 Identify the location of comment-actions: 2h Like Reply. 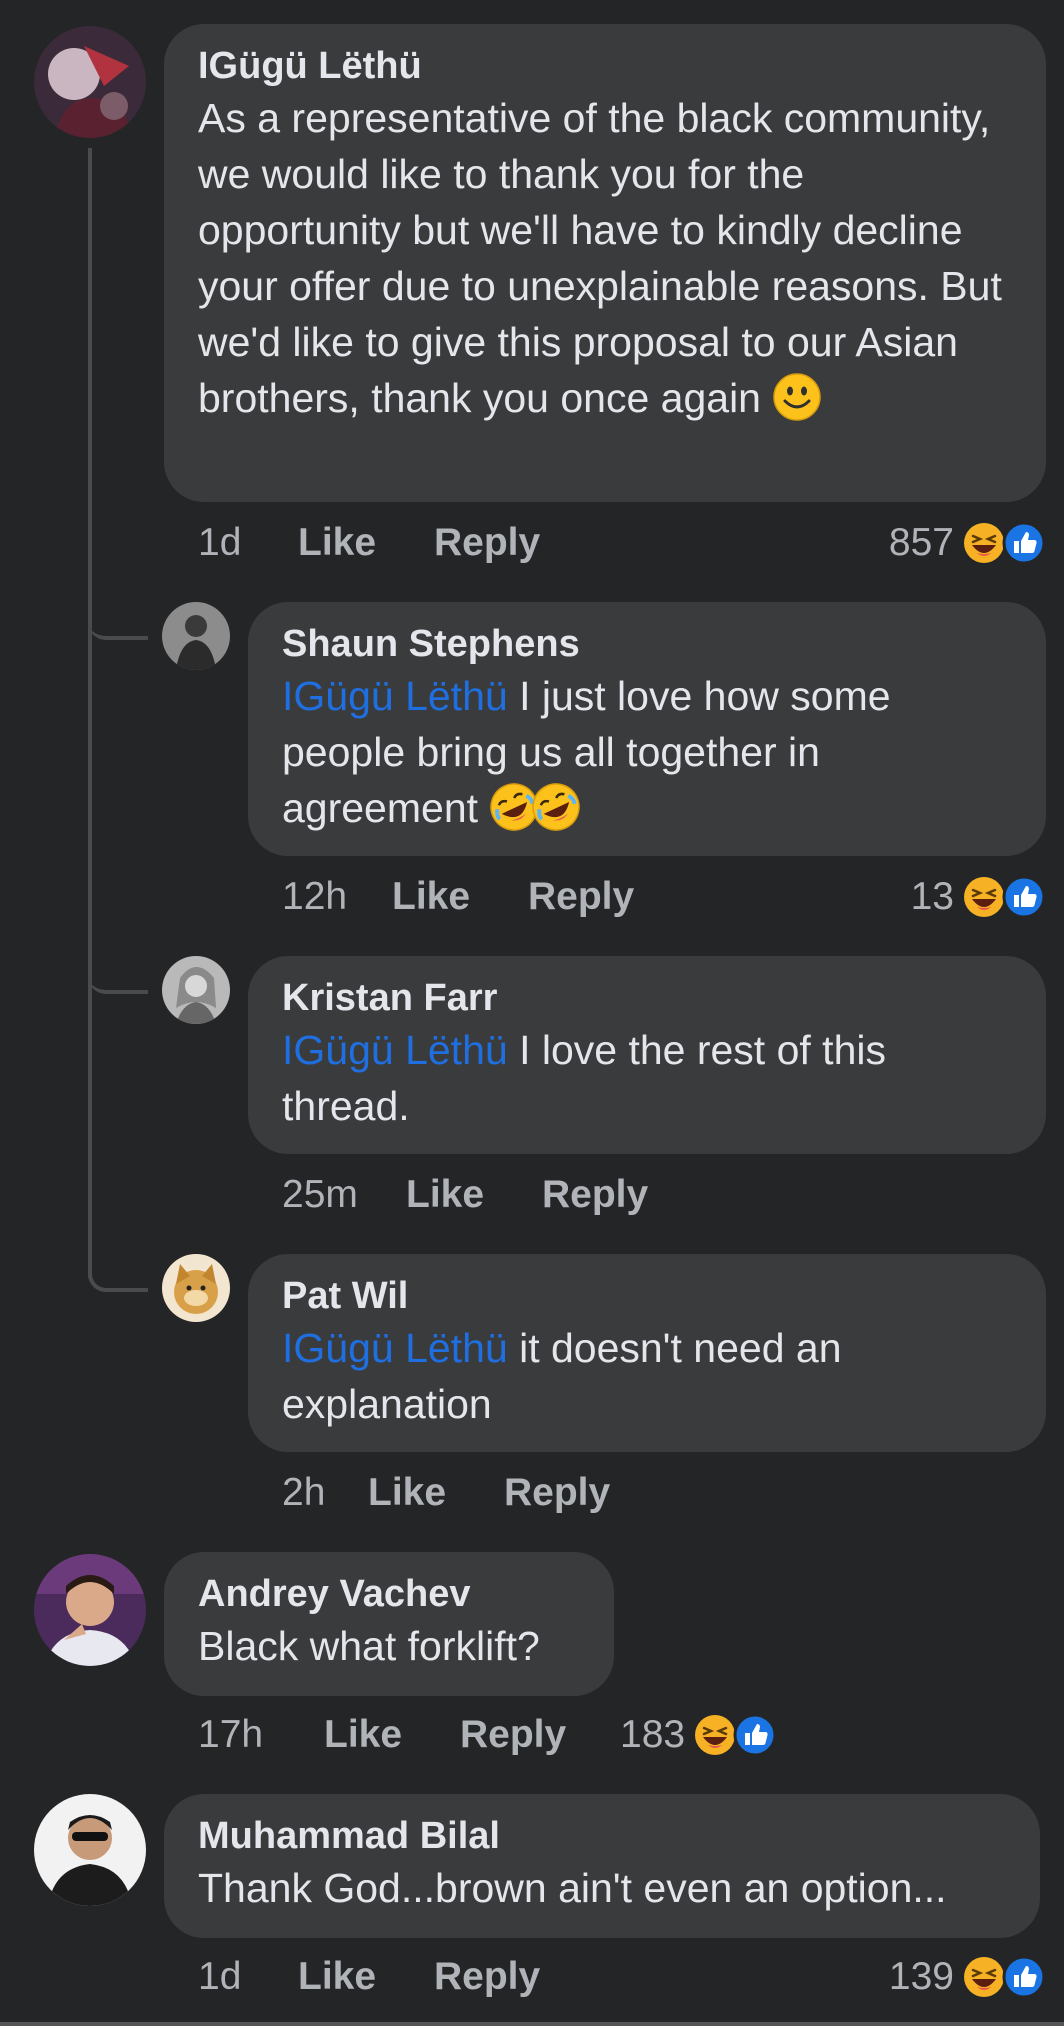
(446, 1493).